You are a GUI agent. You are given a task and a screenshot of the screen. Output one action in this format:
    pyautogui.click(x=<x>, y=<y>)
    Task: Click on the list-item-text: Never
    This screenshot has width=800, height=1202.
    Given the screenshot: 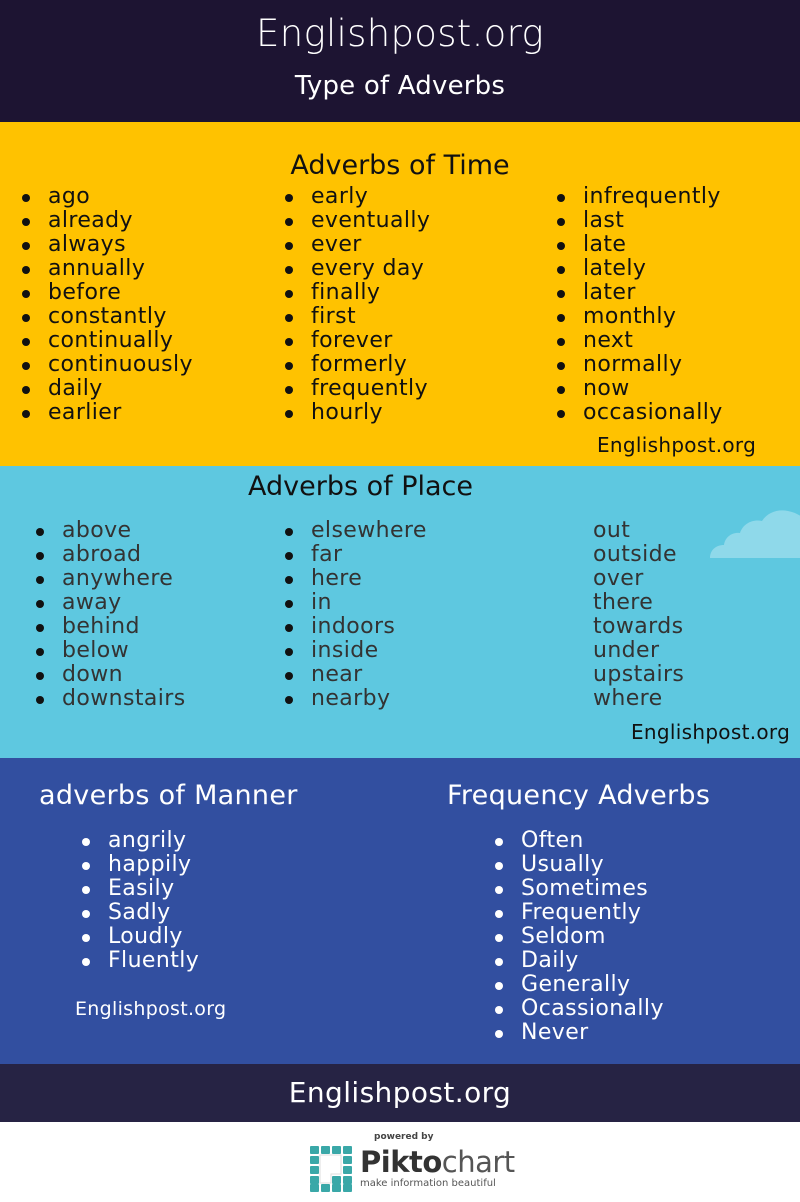 What is the action you would take?
    pyautogui.click(x=555, y=1032)
    